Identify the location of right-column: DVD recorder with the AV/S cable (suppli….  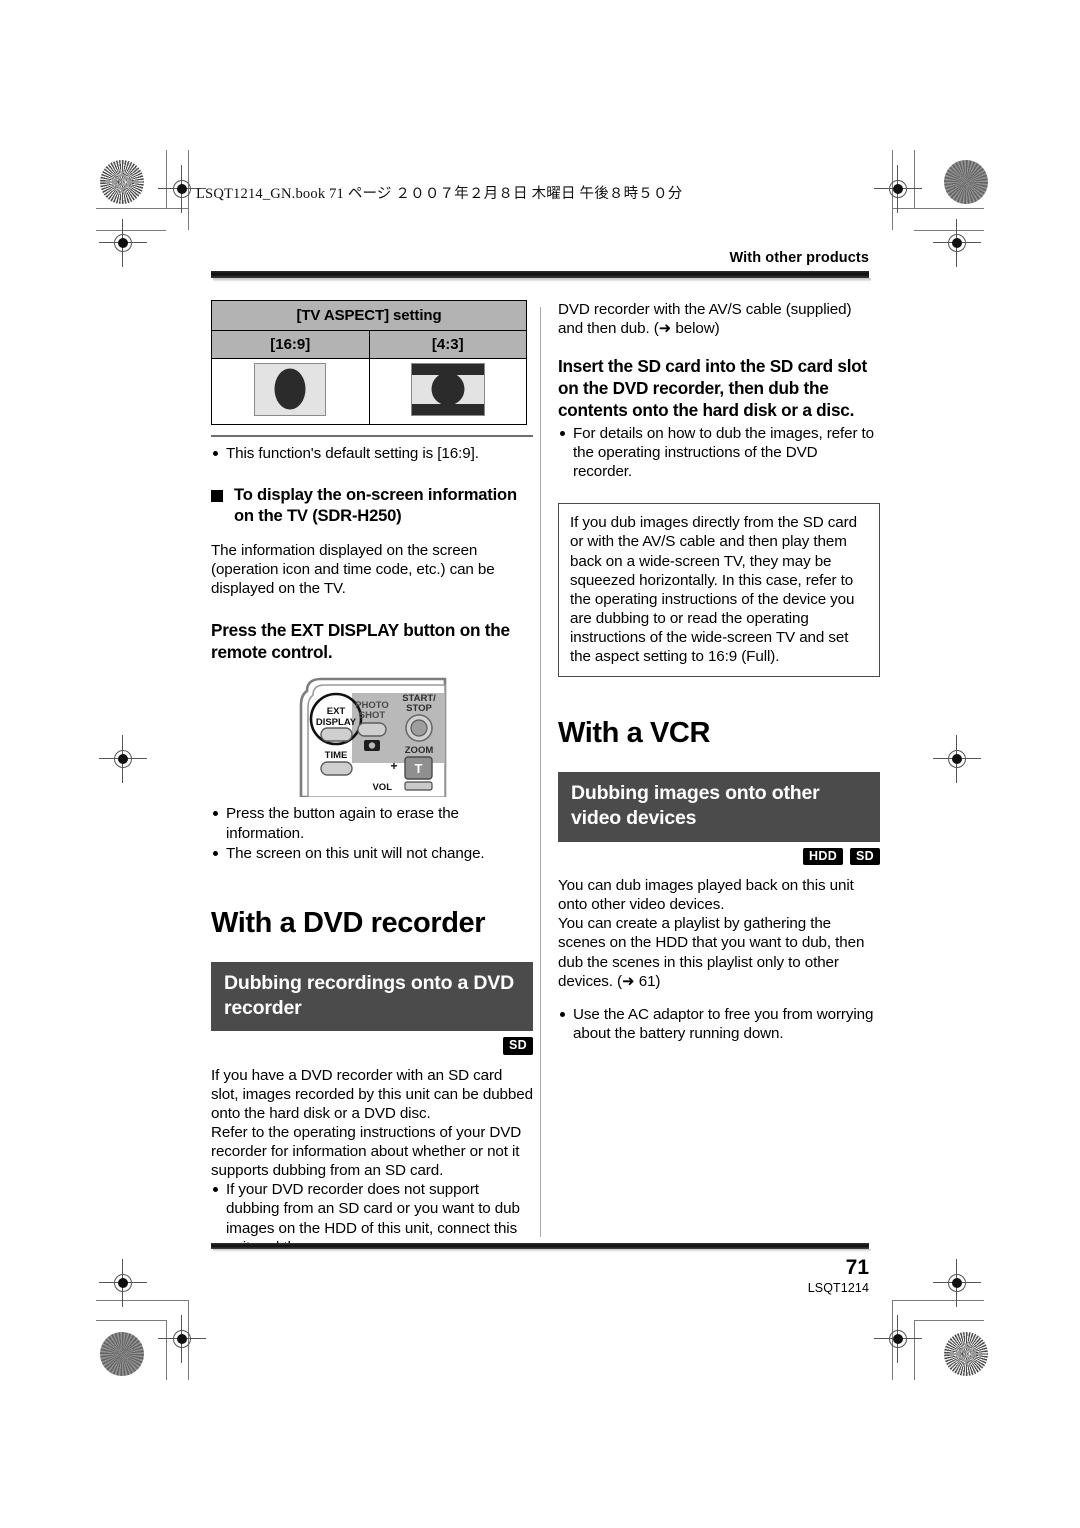
(719, 672).